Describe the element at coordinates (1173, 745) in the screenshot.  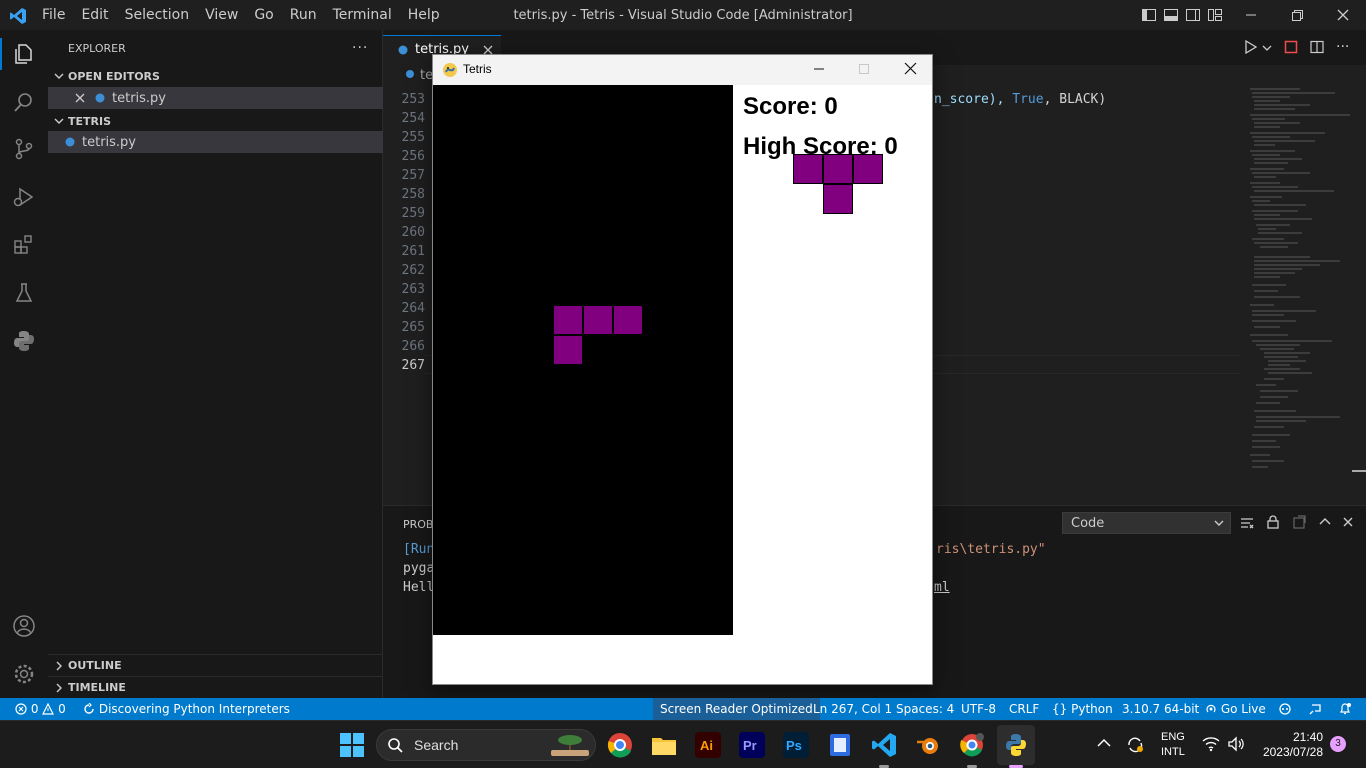
I see `input-language: ENG INTL` at that location.